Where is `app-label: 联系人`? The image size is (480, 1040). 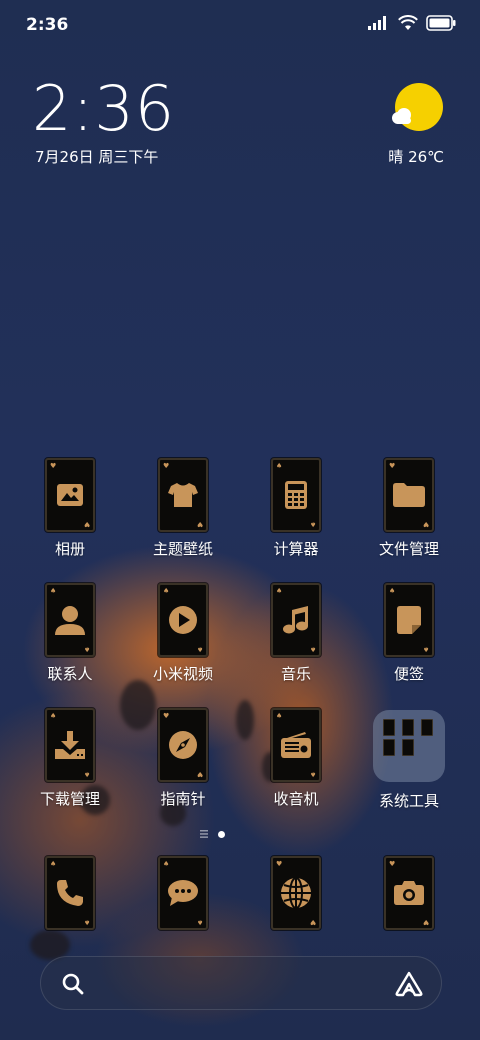 app-label: 联系人 is located at coordinates (70, 674).